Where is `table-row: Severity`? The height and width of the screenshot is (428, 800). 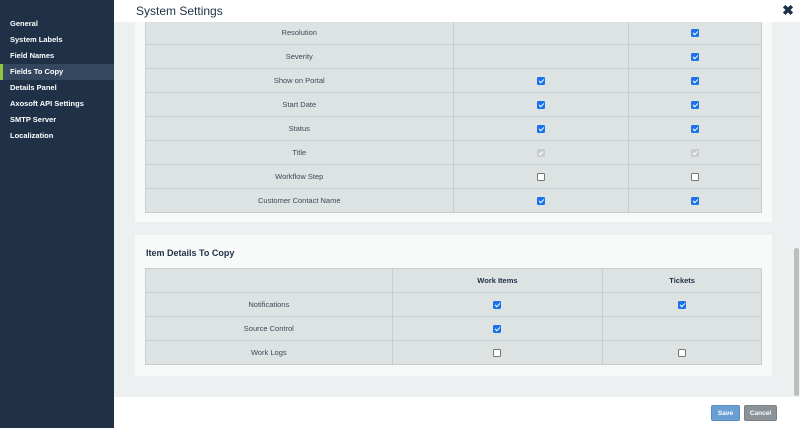 table-row: Severity is located at coordinates (453, 56).